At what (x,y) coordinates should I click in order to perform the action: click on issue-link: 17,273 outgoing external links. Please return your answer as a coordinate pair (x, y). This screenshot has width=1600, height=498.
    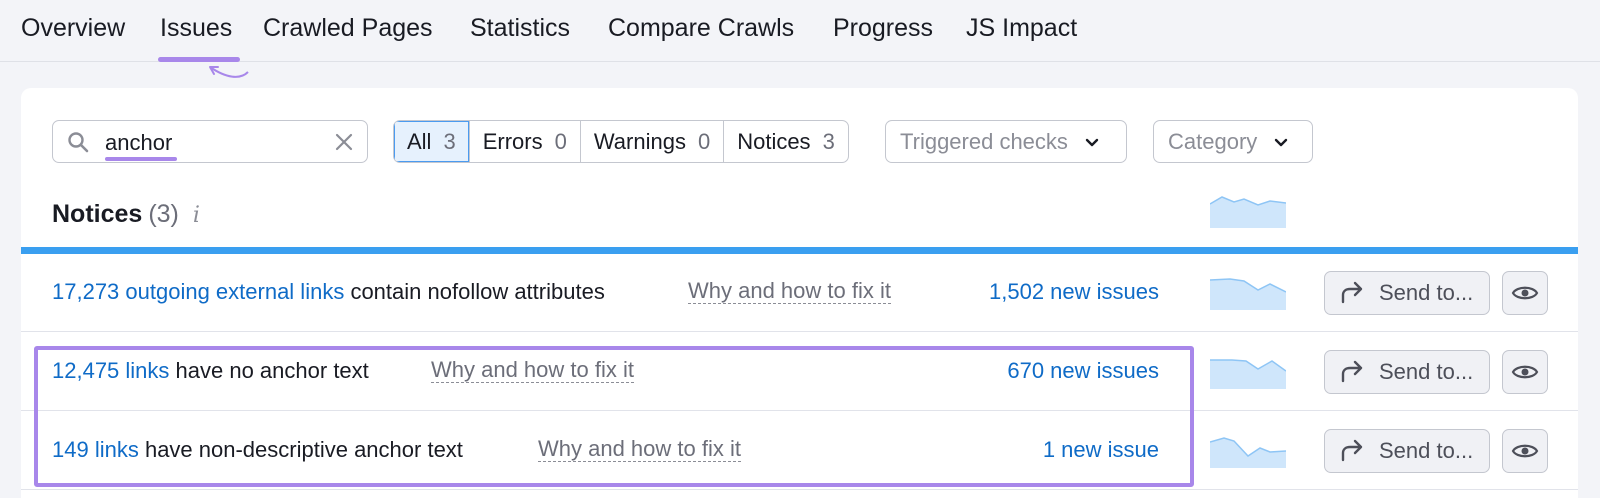
    Looking at the image, I should click on (198, 291).